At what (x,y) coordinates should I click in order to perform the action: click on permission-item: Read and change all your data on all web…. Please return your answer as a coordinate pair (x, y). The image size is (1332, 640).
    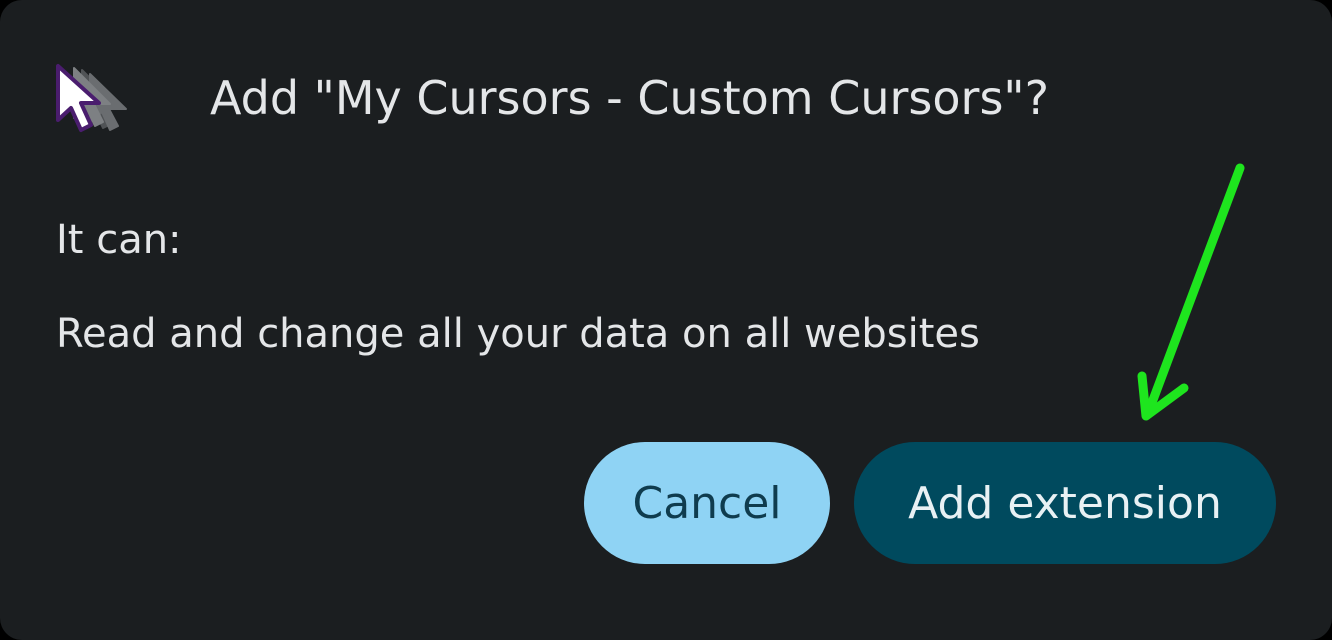
    Looking at the image, I should click on (518, 334).